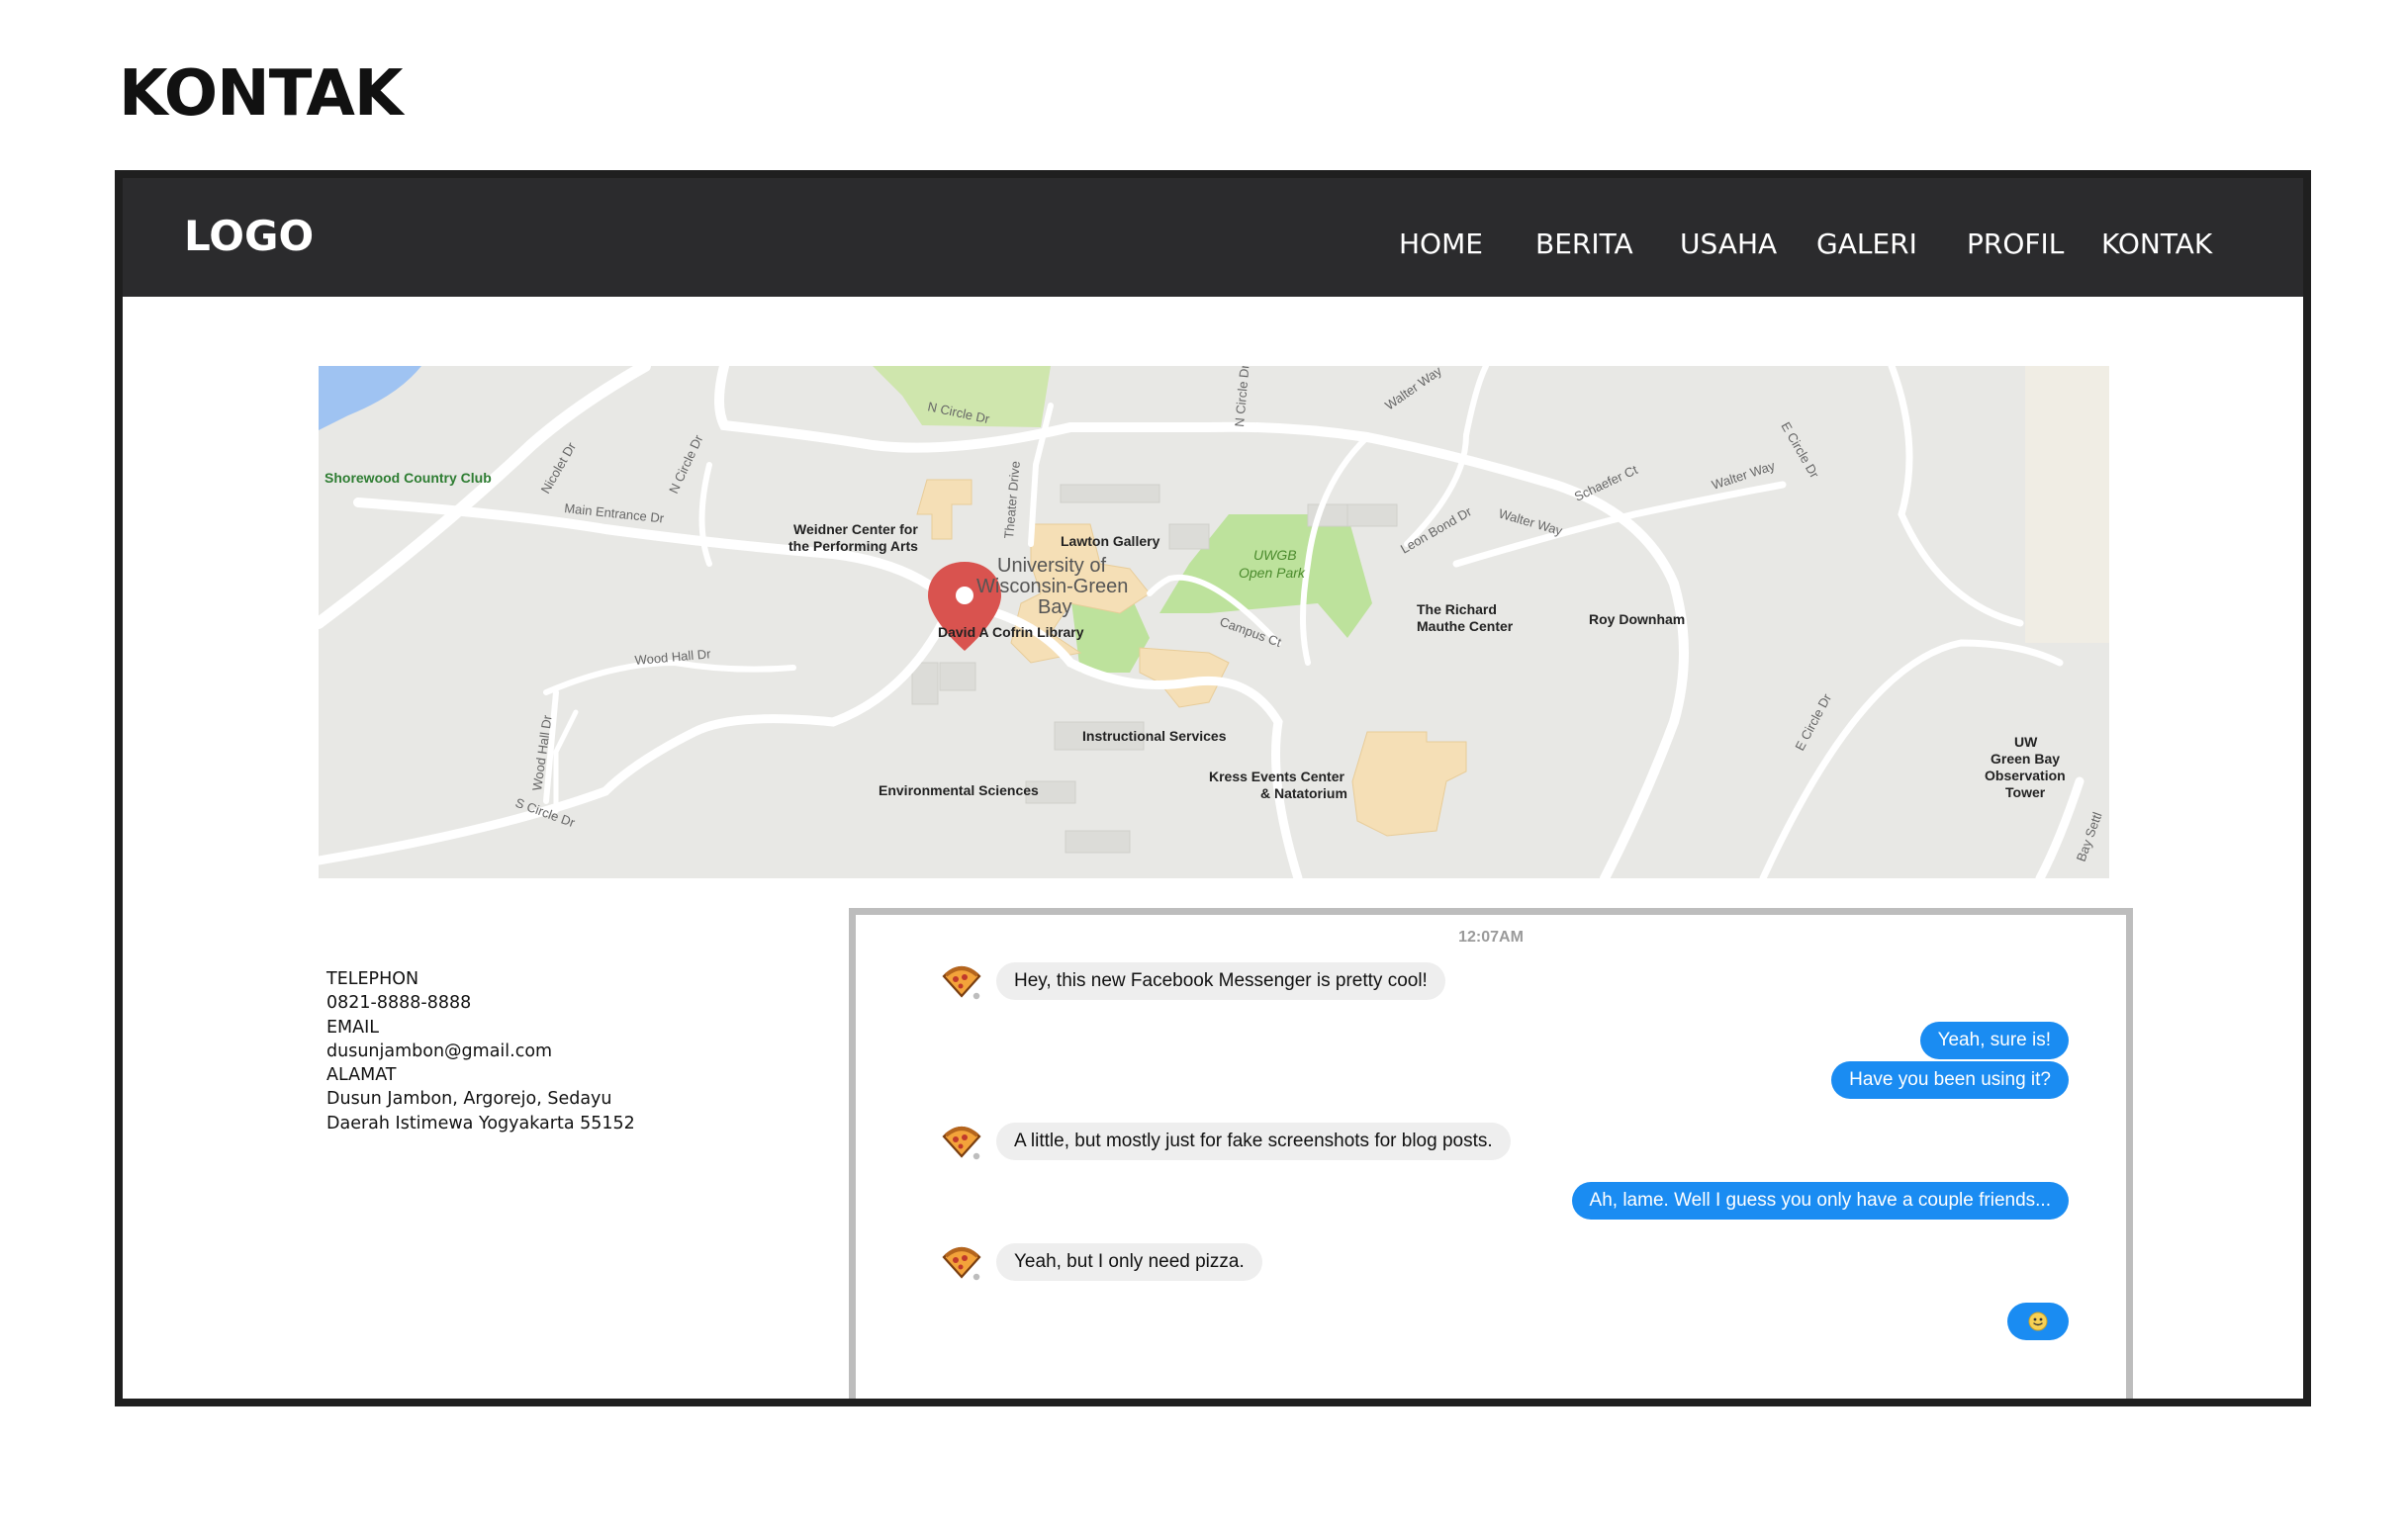  Describe the element at coordinates (1054, 607) in the screenshot. I see `map-label-university-3: Bay` at that location.